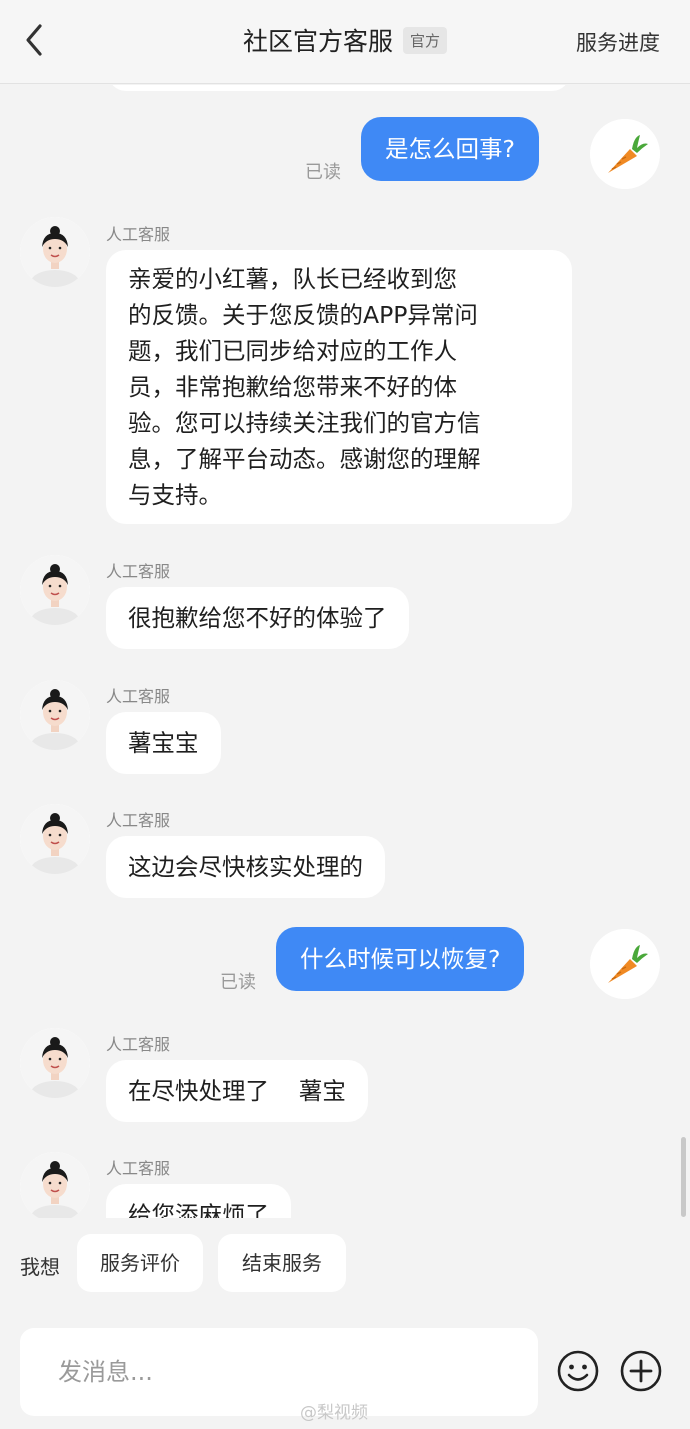  What do you see at coordinates (292, 279) in the screenshot?
I see `message-line: 亲爱的小红薯，队长已经收到您` at bounding box center [292, 279].